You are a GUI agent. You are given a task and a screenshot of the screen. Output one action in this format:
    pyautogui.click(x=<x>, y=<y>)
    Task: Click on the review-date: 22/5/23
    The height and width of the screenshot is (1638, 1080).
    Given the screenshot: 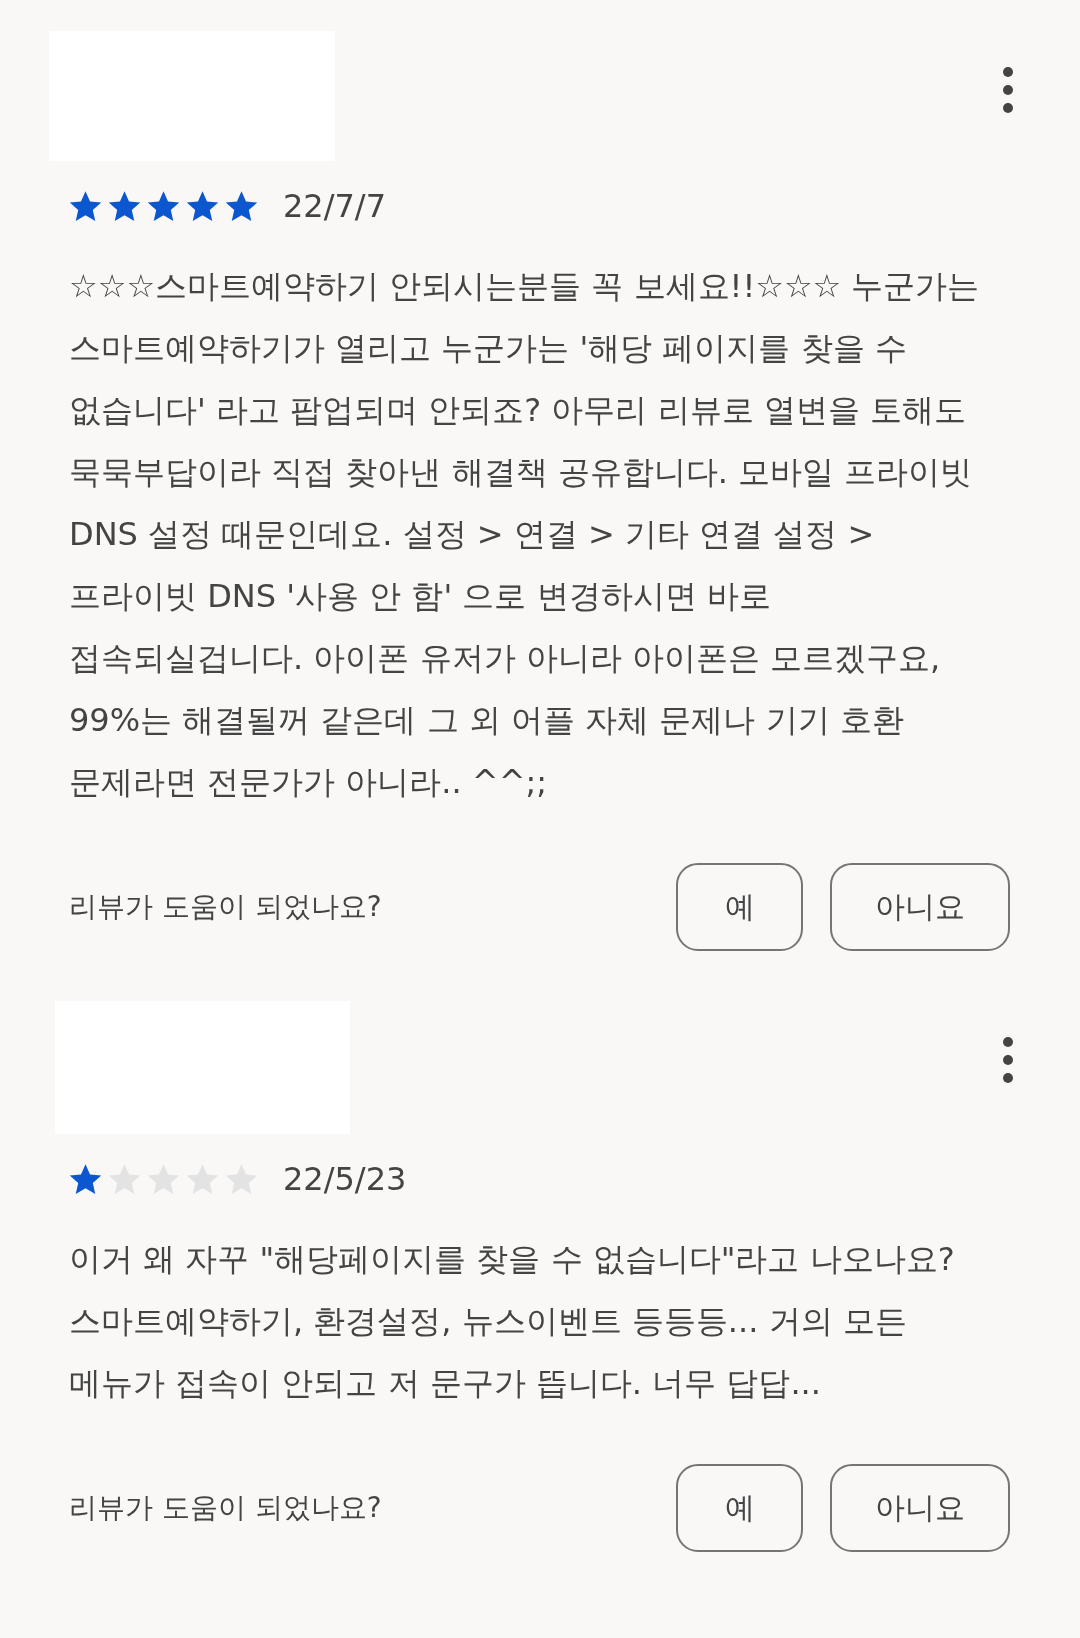 What is the action you would take?
    pyautogui.click(x=345, y=1179)
    